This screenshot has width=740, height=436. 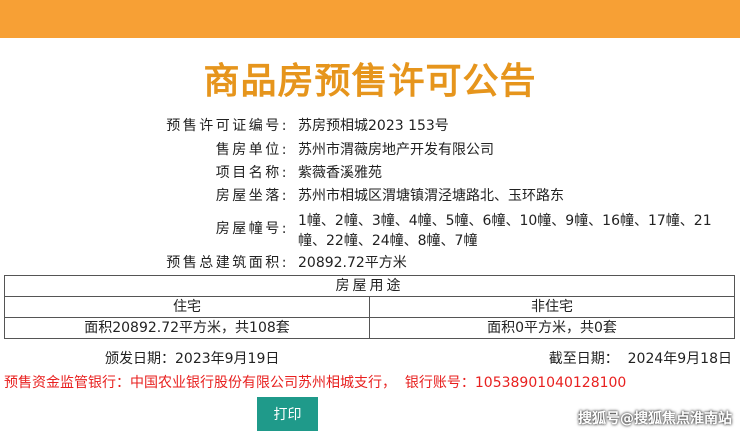 I want to click on non-residential-value: 面积0平方米，共0套, so click(x=551, y=328).